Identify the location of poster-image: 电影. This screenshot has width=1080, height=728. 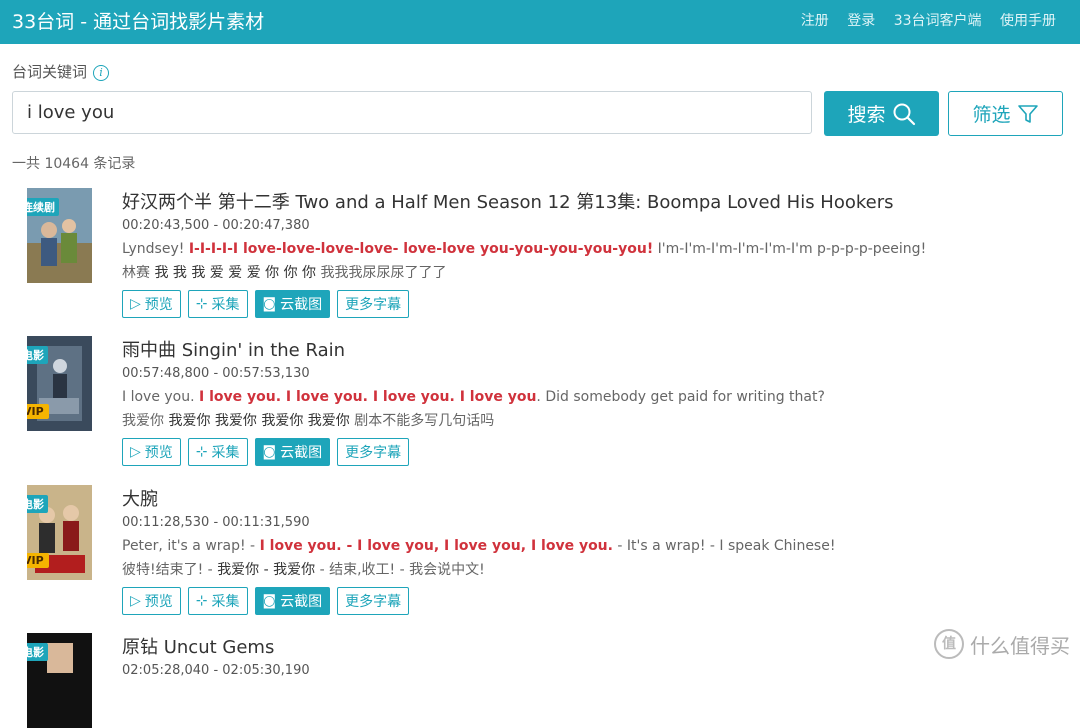
(59, 680).